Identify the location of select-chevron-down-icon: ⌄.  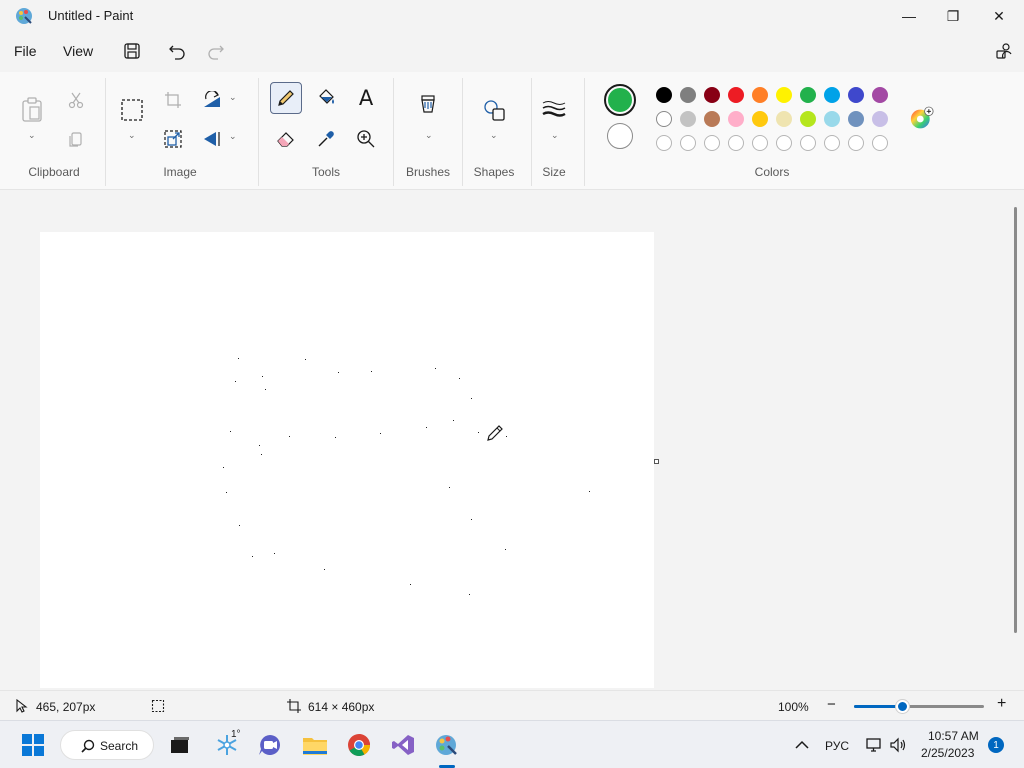
(132, 135).